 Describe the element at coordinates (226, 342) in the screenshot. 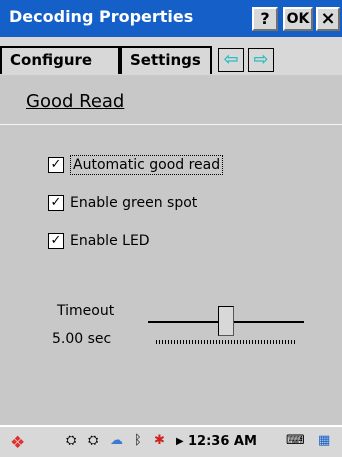

I see `slider-ticks` at that location.